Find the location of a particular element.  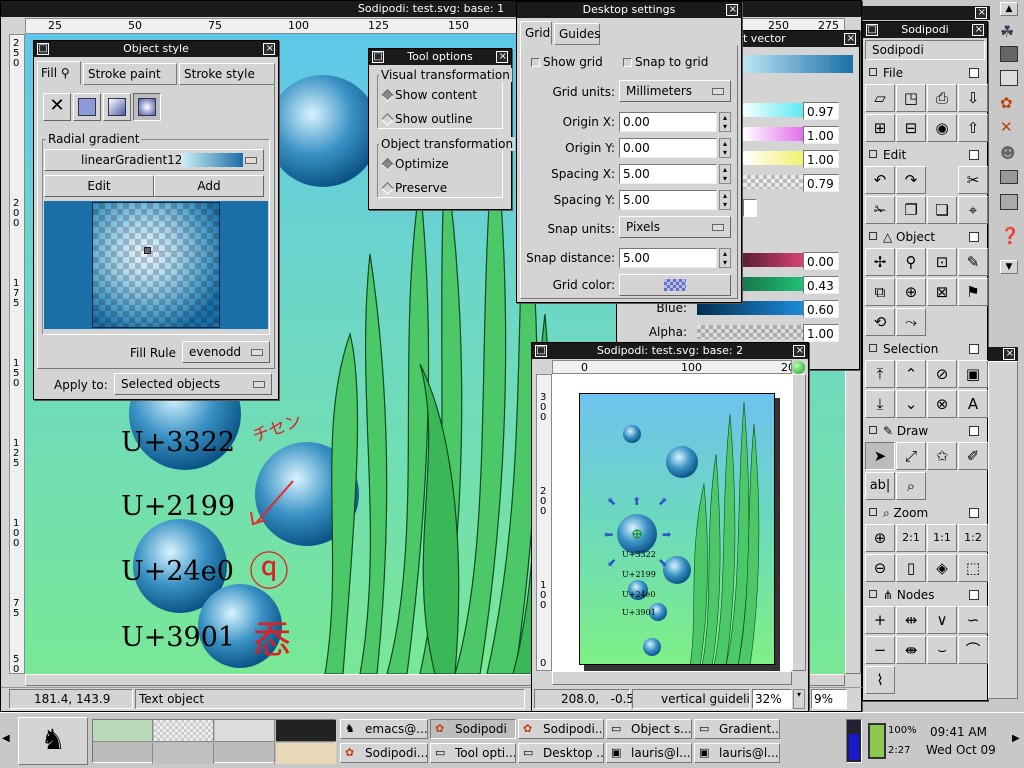

color-slider-yellow is located at coordinates (776, 158).